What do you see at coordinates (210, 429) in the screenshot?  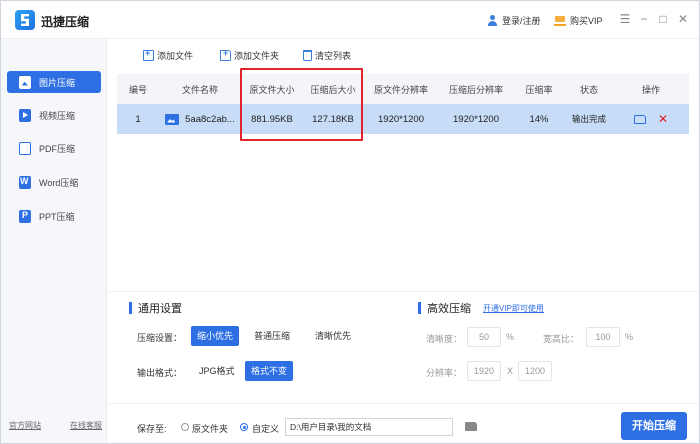 I see `radio-original-label: 原文件夹` at bounding box center [210, 429].